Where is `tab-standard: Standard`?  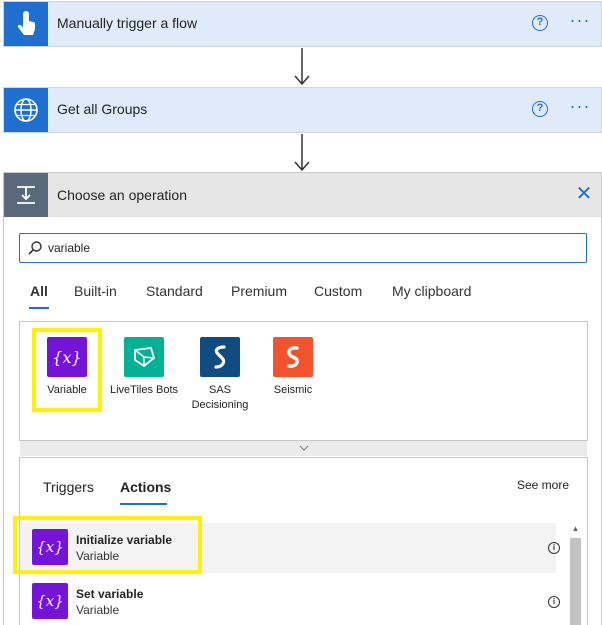 tab-standard: Standard is located at coordinates (174, 291).